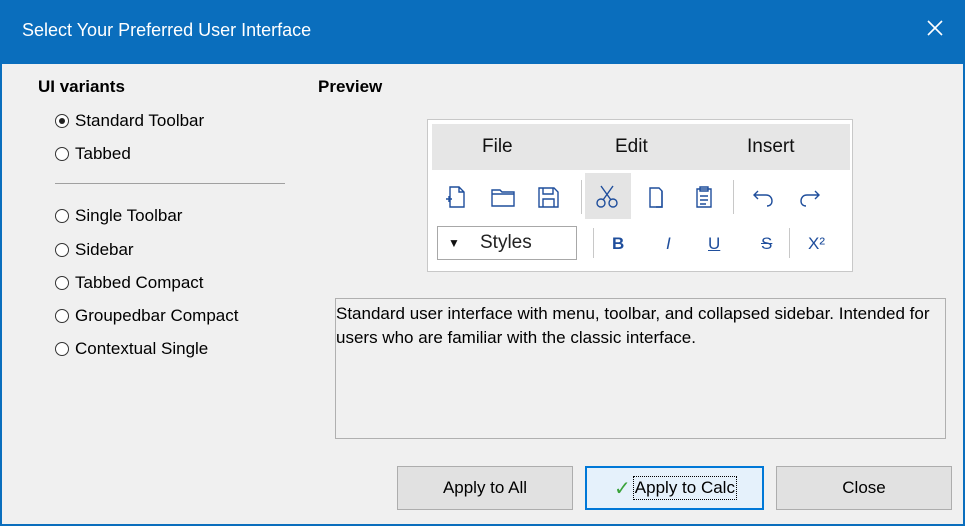 This screenshot has width=965, height=526. Describe the element at coordinates (771, 146) in the screenshot. I see `preview-menu-insert: Insert` at that location.